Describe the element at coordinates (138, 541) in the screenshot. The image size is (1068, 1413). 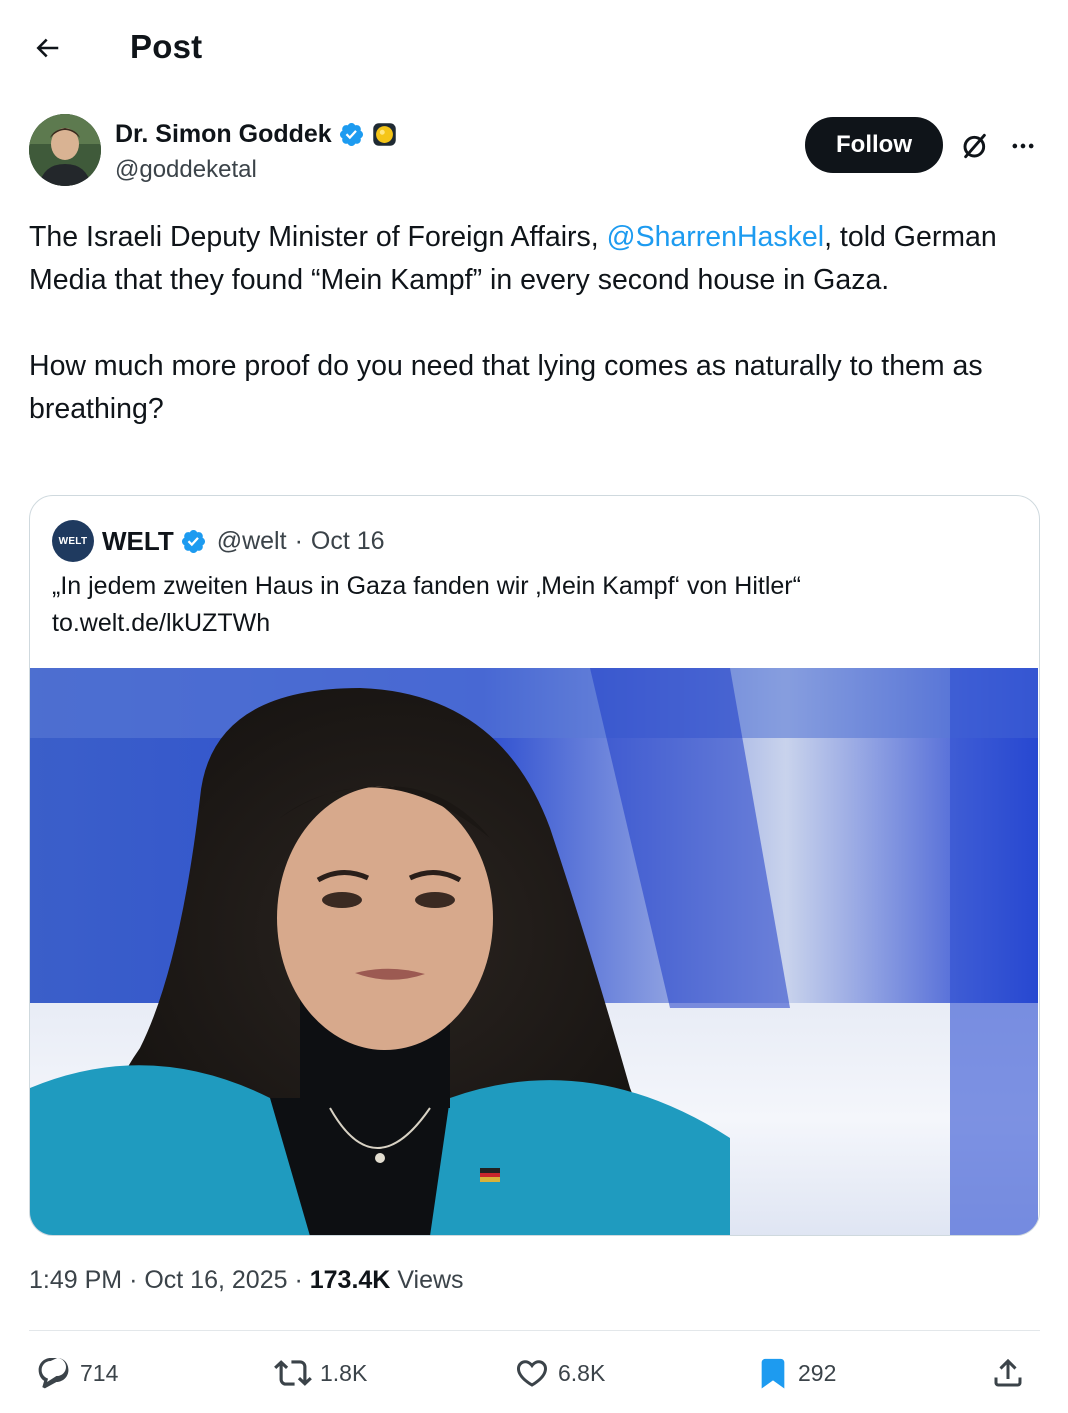
I see `quoted-author-name: WELT` at that location.